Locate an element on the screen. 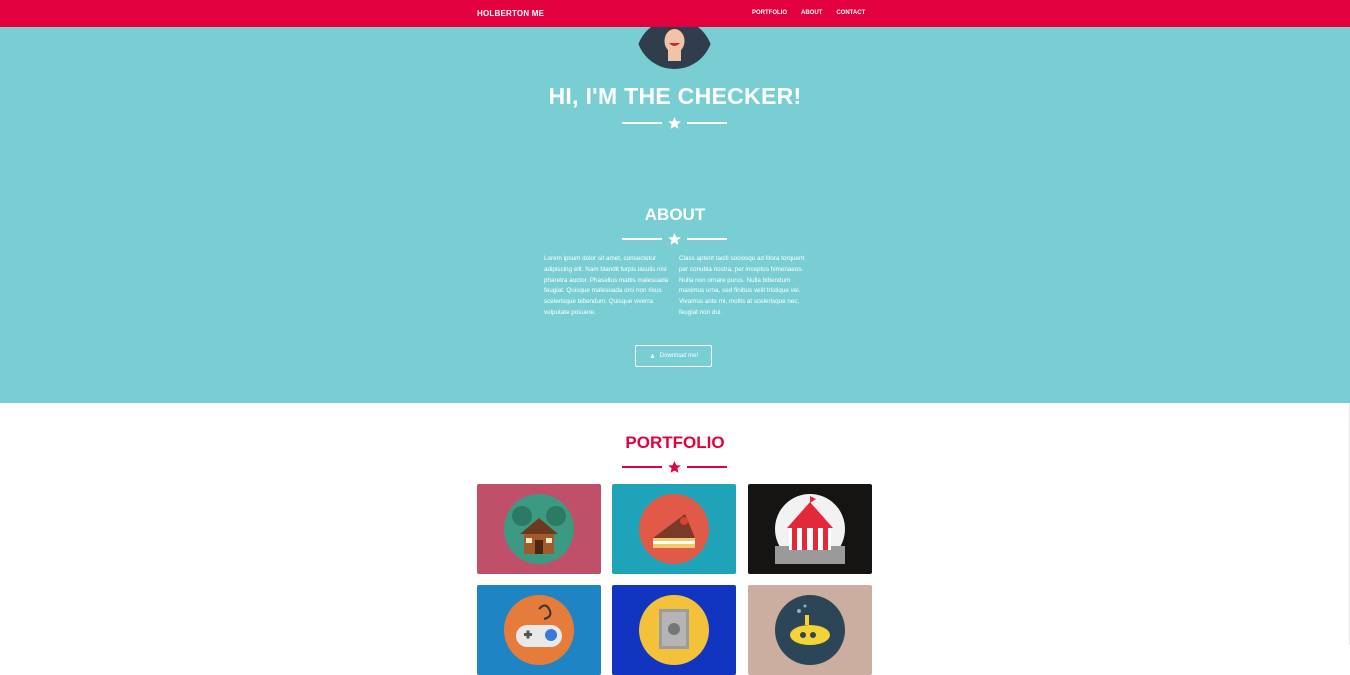 This screenshot has width=1350, height=675. safe-icon is located at coordinates (674, 630).